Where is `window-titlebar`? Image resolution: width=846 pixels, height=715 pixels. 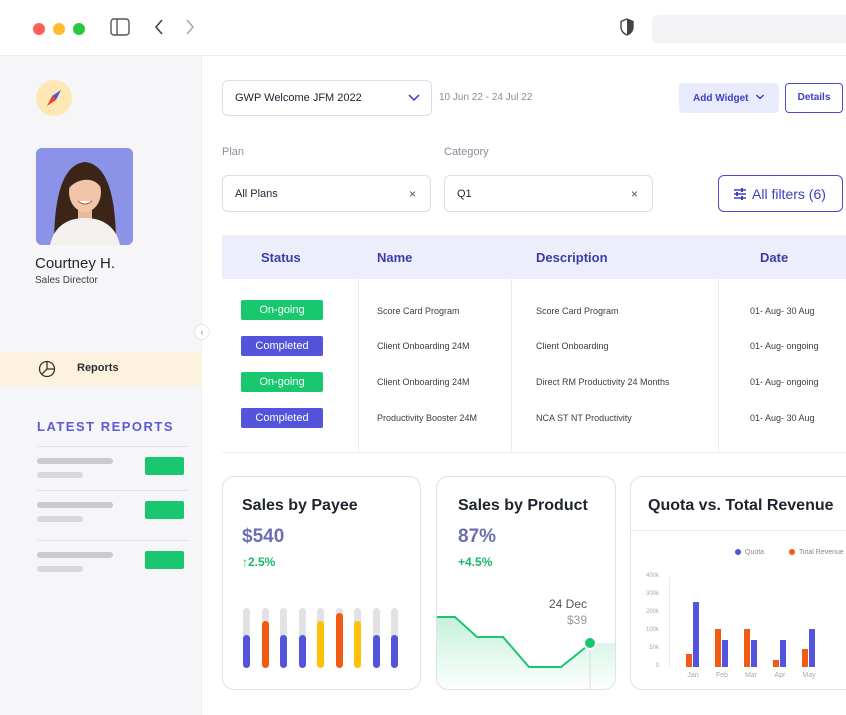
window-titlebar is located at coordinates (423, 28).